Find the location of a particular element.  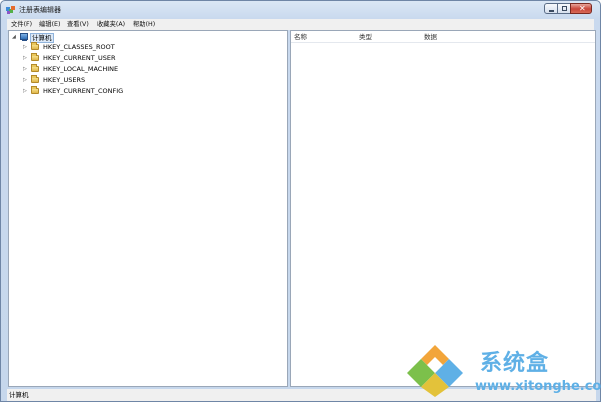

window-title: 注册表编辑器 is located at coordinates (40, 10).